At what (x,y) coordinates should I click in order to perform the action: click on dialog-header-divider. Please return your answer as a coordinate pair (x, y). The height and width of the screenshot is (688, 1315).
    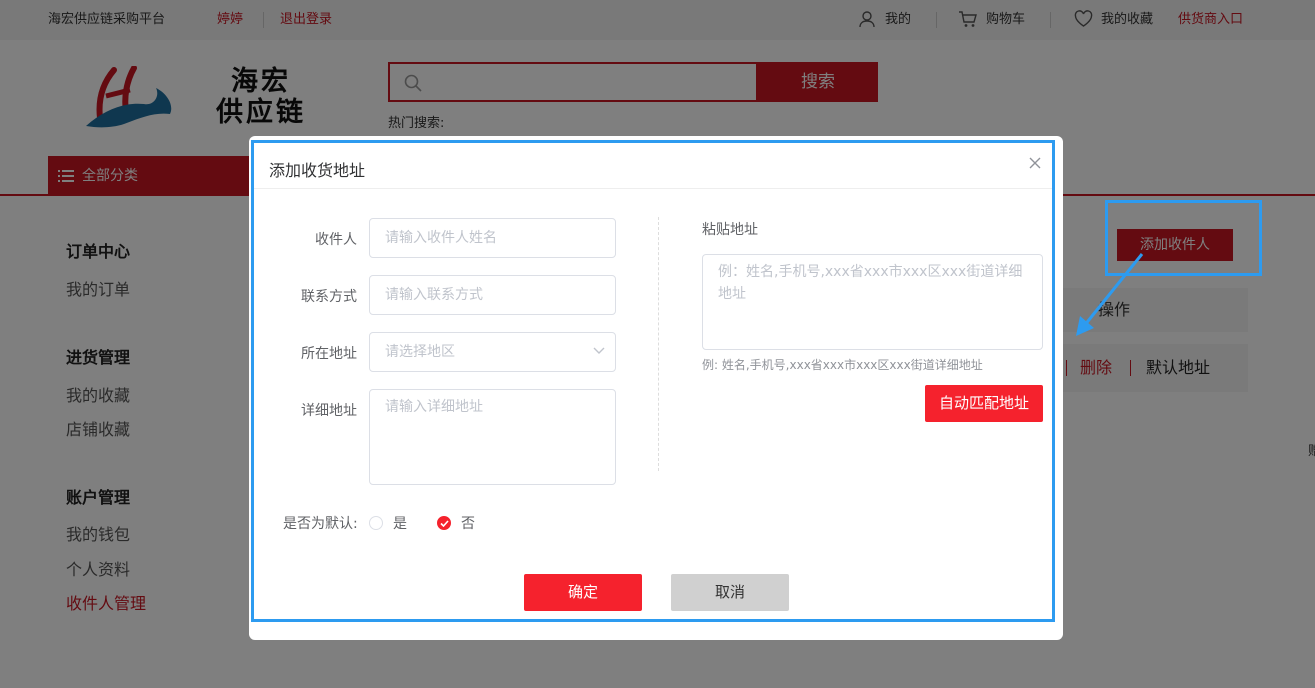
    Looking at the image, I should click on (652, 188).